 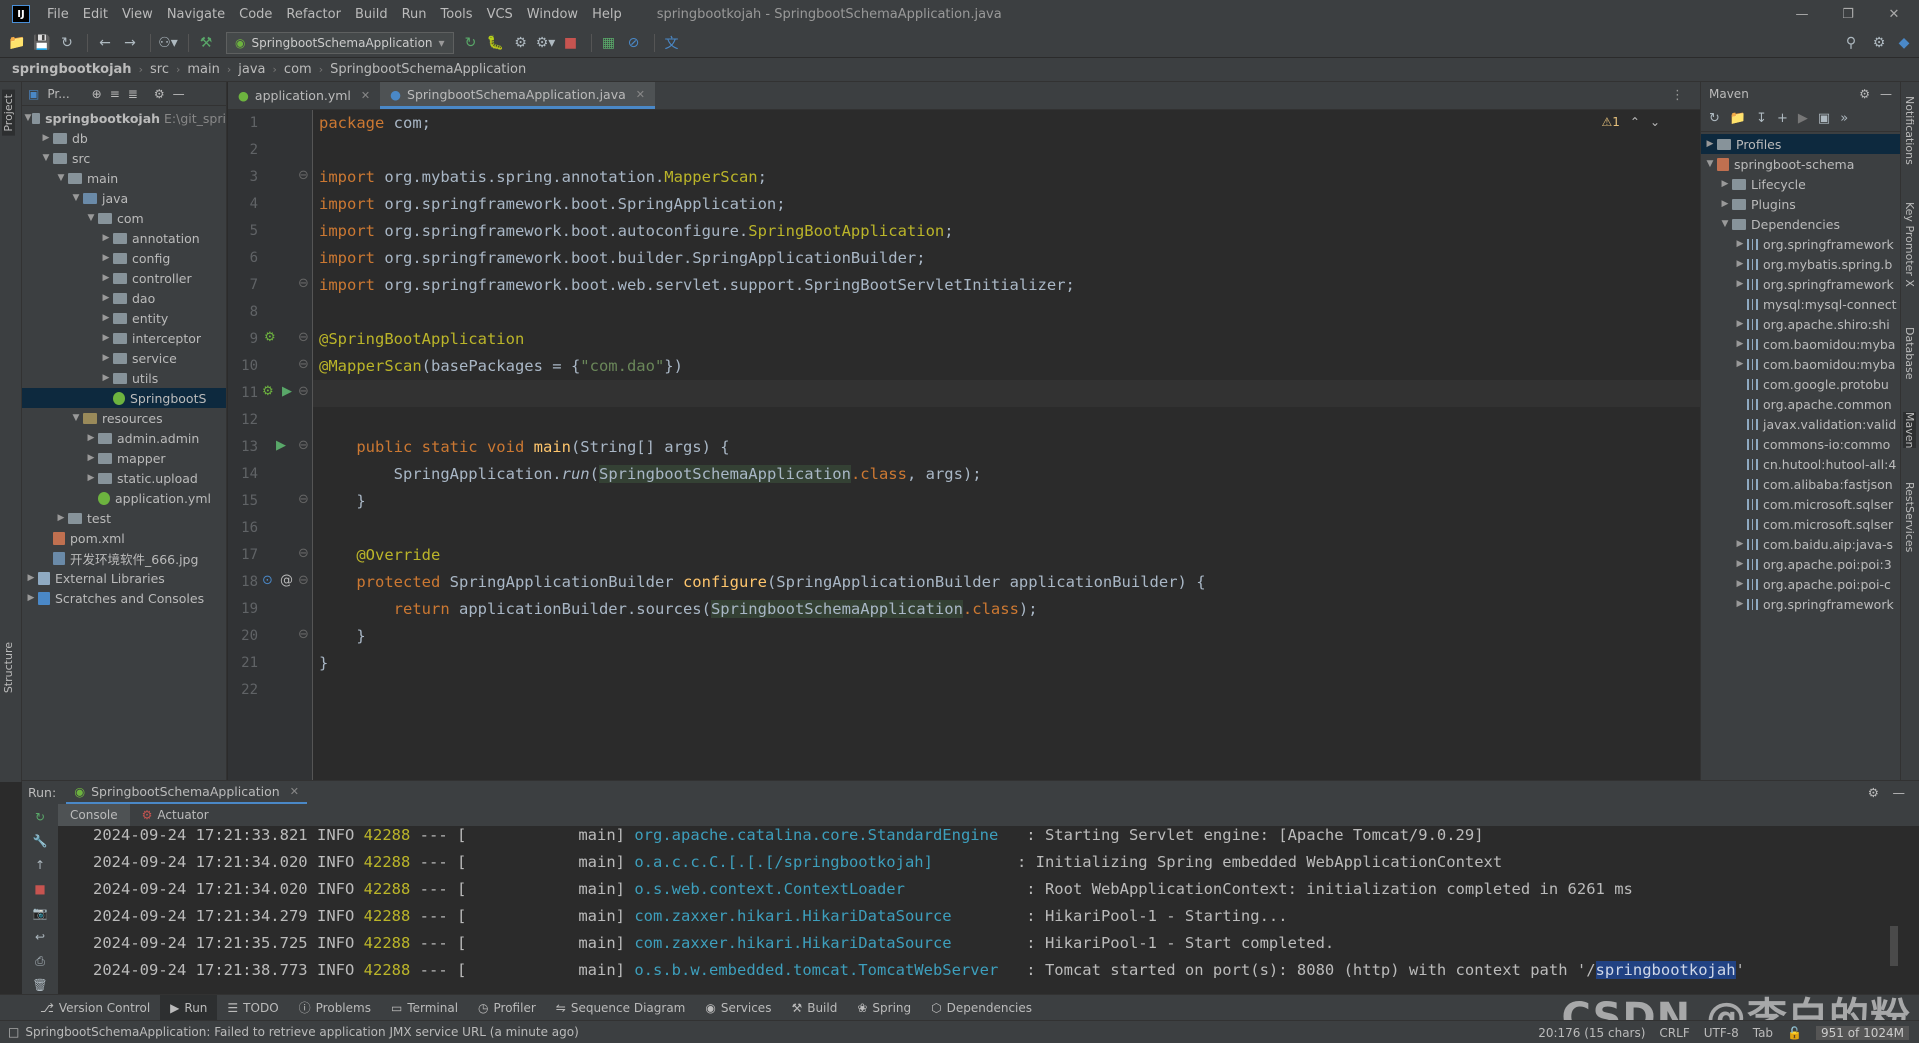 What do you see at coordinates (124, 238) in the screenshot?
I see `tree-item: ▶ annotation` at bounding box center [124, 238].